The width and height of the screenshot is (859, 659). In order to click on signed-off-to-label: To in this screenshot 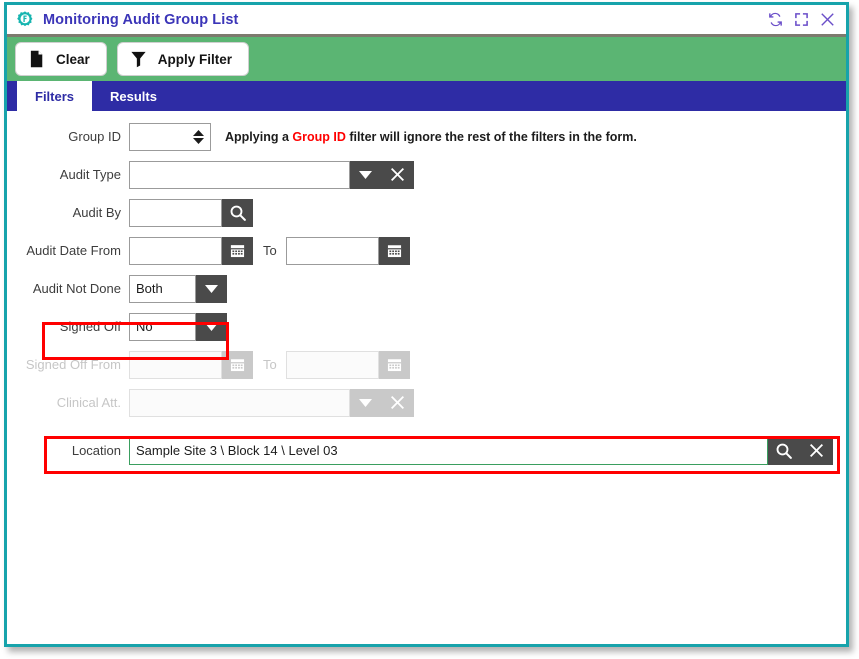, I will do `click(270, 364)`.